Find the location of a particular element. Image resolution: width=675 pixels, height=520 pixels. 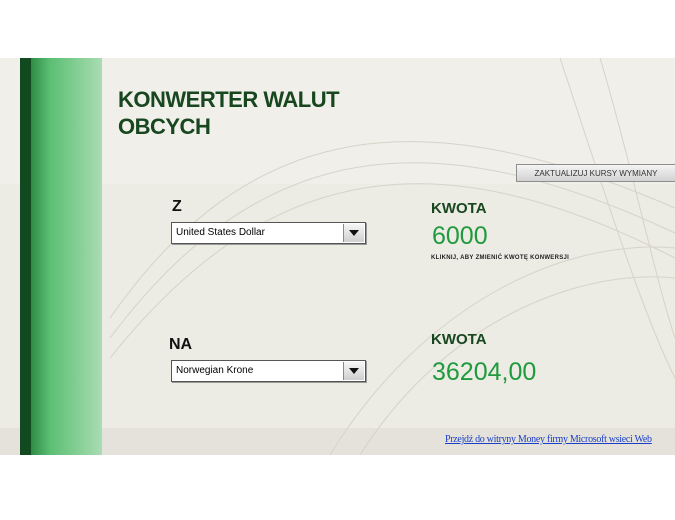

title-line-1: KONWERTER WALUT is located at coordinates (229, 99).